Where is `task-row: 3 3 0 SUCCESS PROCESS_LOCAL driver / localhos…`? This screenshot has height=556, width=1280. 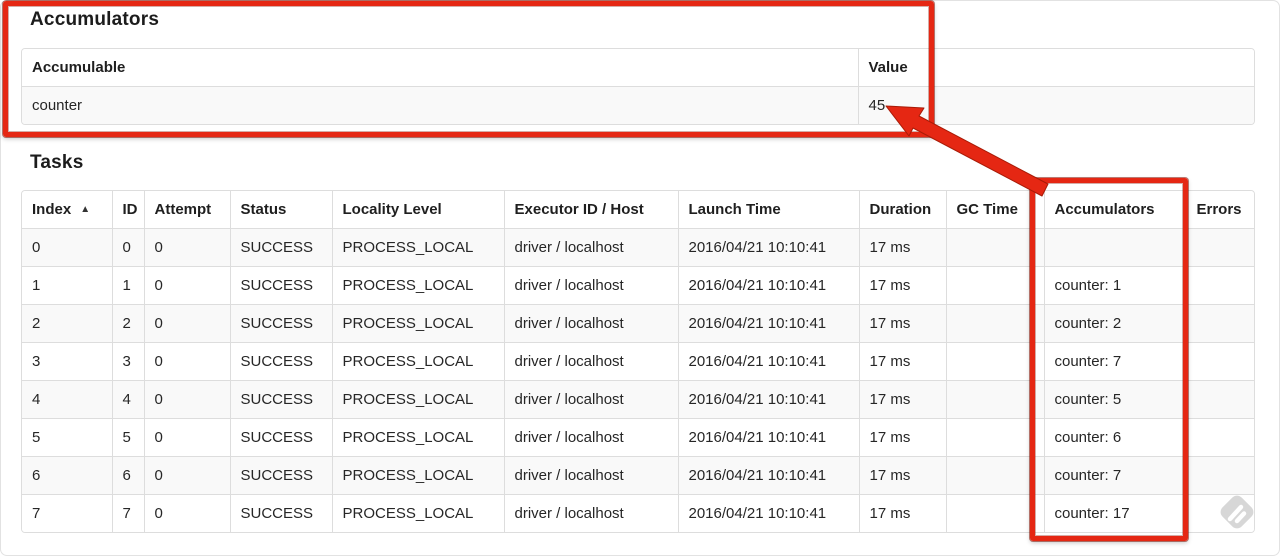 task-row: 3 3 0 SUCCESS PROCESS_LOCAL driver / localhos… is located at coordinates (638, 361).